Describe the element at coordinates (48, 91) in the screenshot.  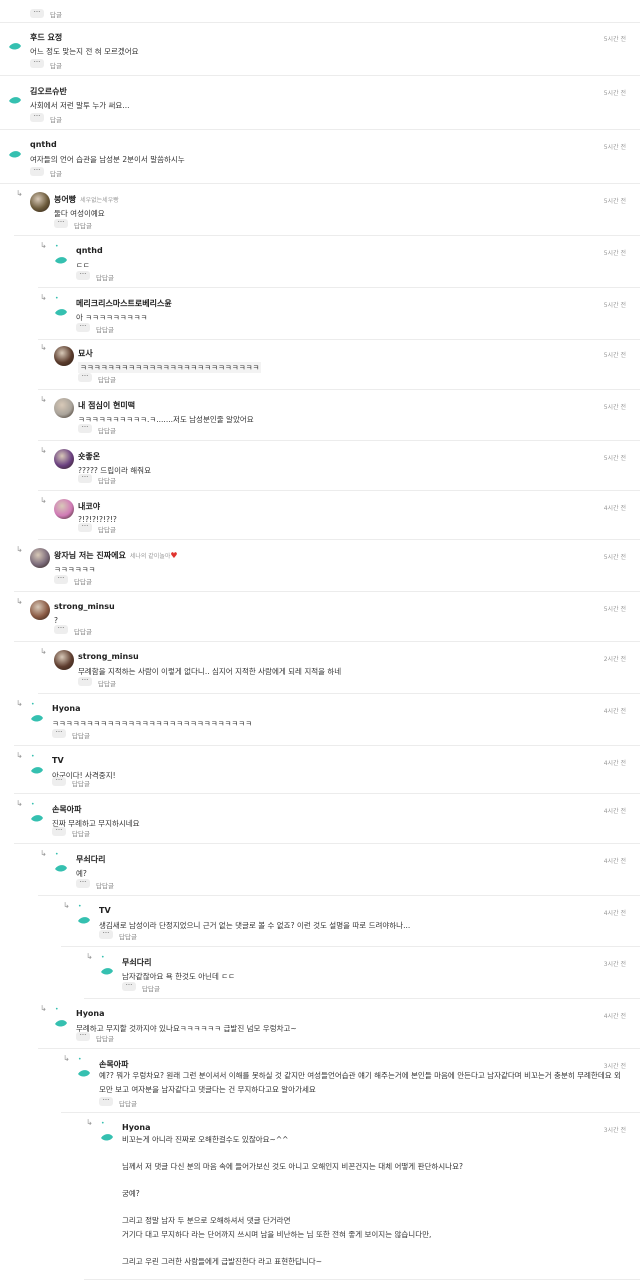
I see `comment-author: 김오르슈반` at that location.